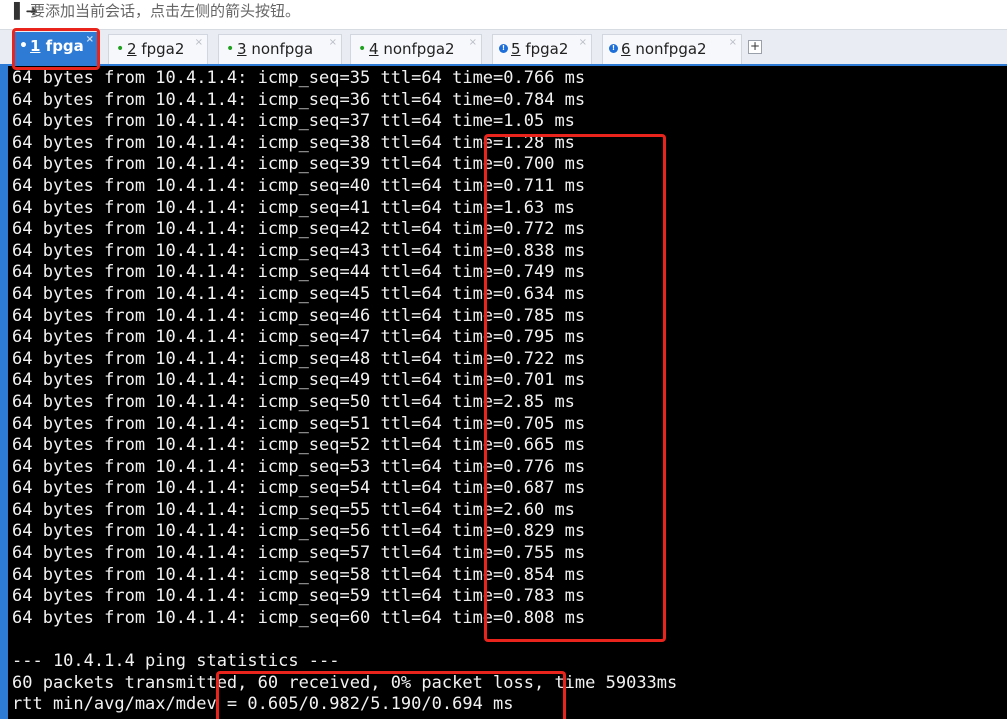  I want to click on tab-label: 4 nonfpga2, so click(412, 49).